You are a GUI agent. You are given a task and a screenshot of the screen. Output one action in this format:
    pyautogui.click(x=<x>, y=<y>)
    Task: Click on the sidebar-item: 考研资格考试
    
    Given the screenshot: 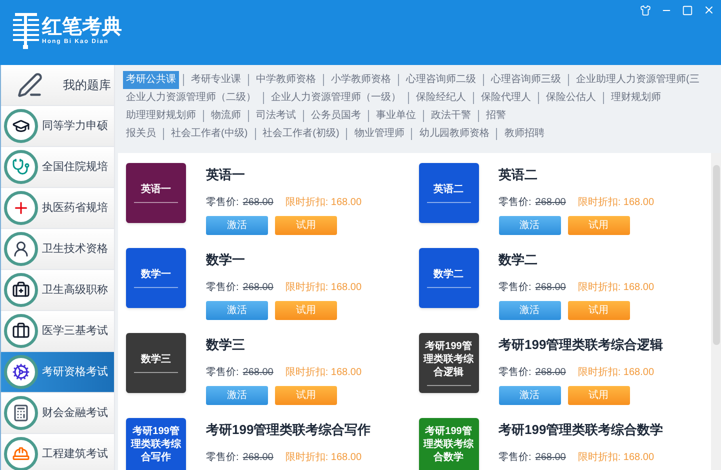 What is the action you would take?
    pyautogui.click(x=57, y=372)
    